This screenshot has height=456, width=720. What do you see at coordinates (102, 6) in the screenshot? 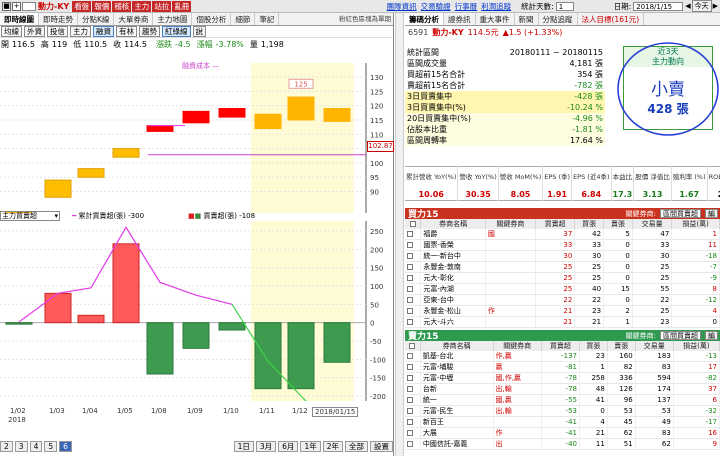
I see `toolbar-button-1: 報價` at bounding box center [102, 6].